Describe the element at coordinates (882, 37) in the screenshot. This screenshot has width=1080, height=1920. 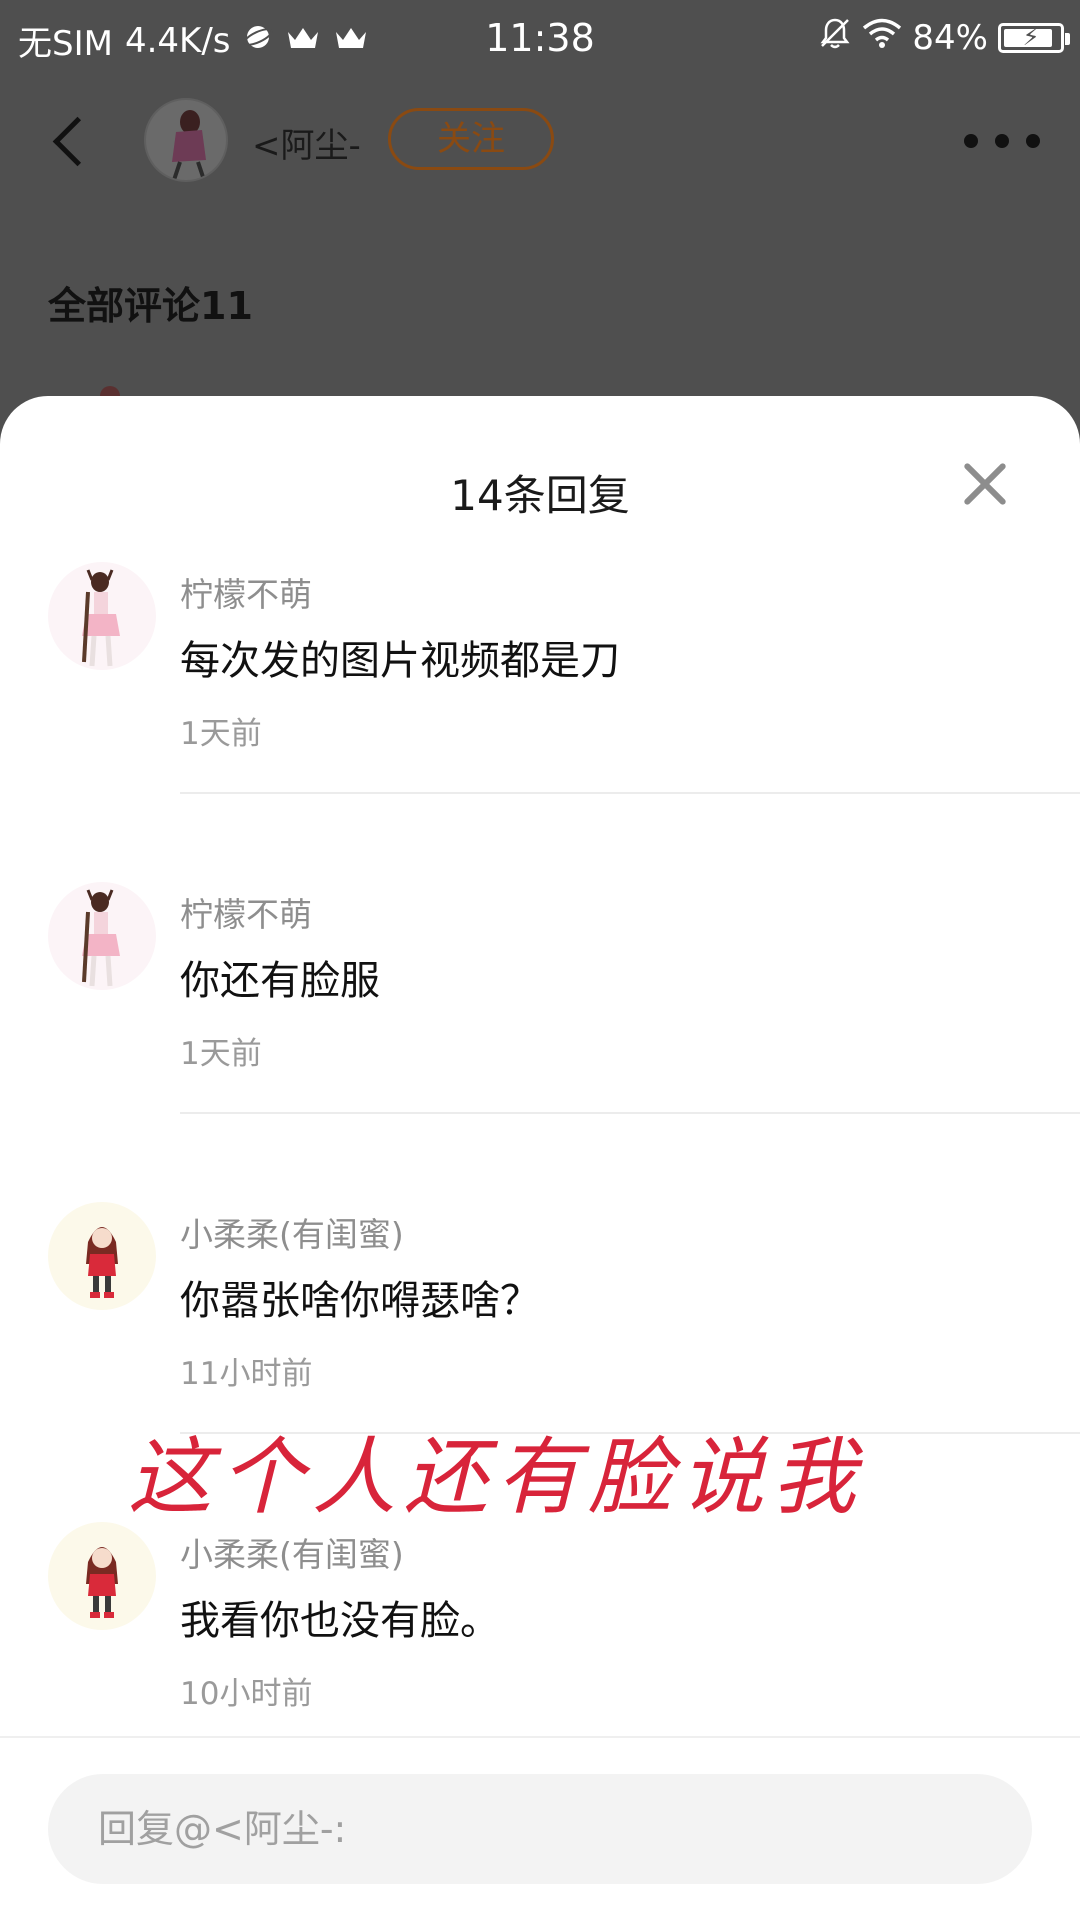
I see `wifi-icon` at that location.